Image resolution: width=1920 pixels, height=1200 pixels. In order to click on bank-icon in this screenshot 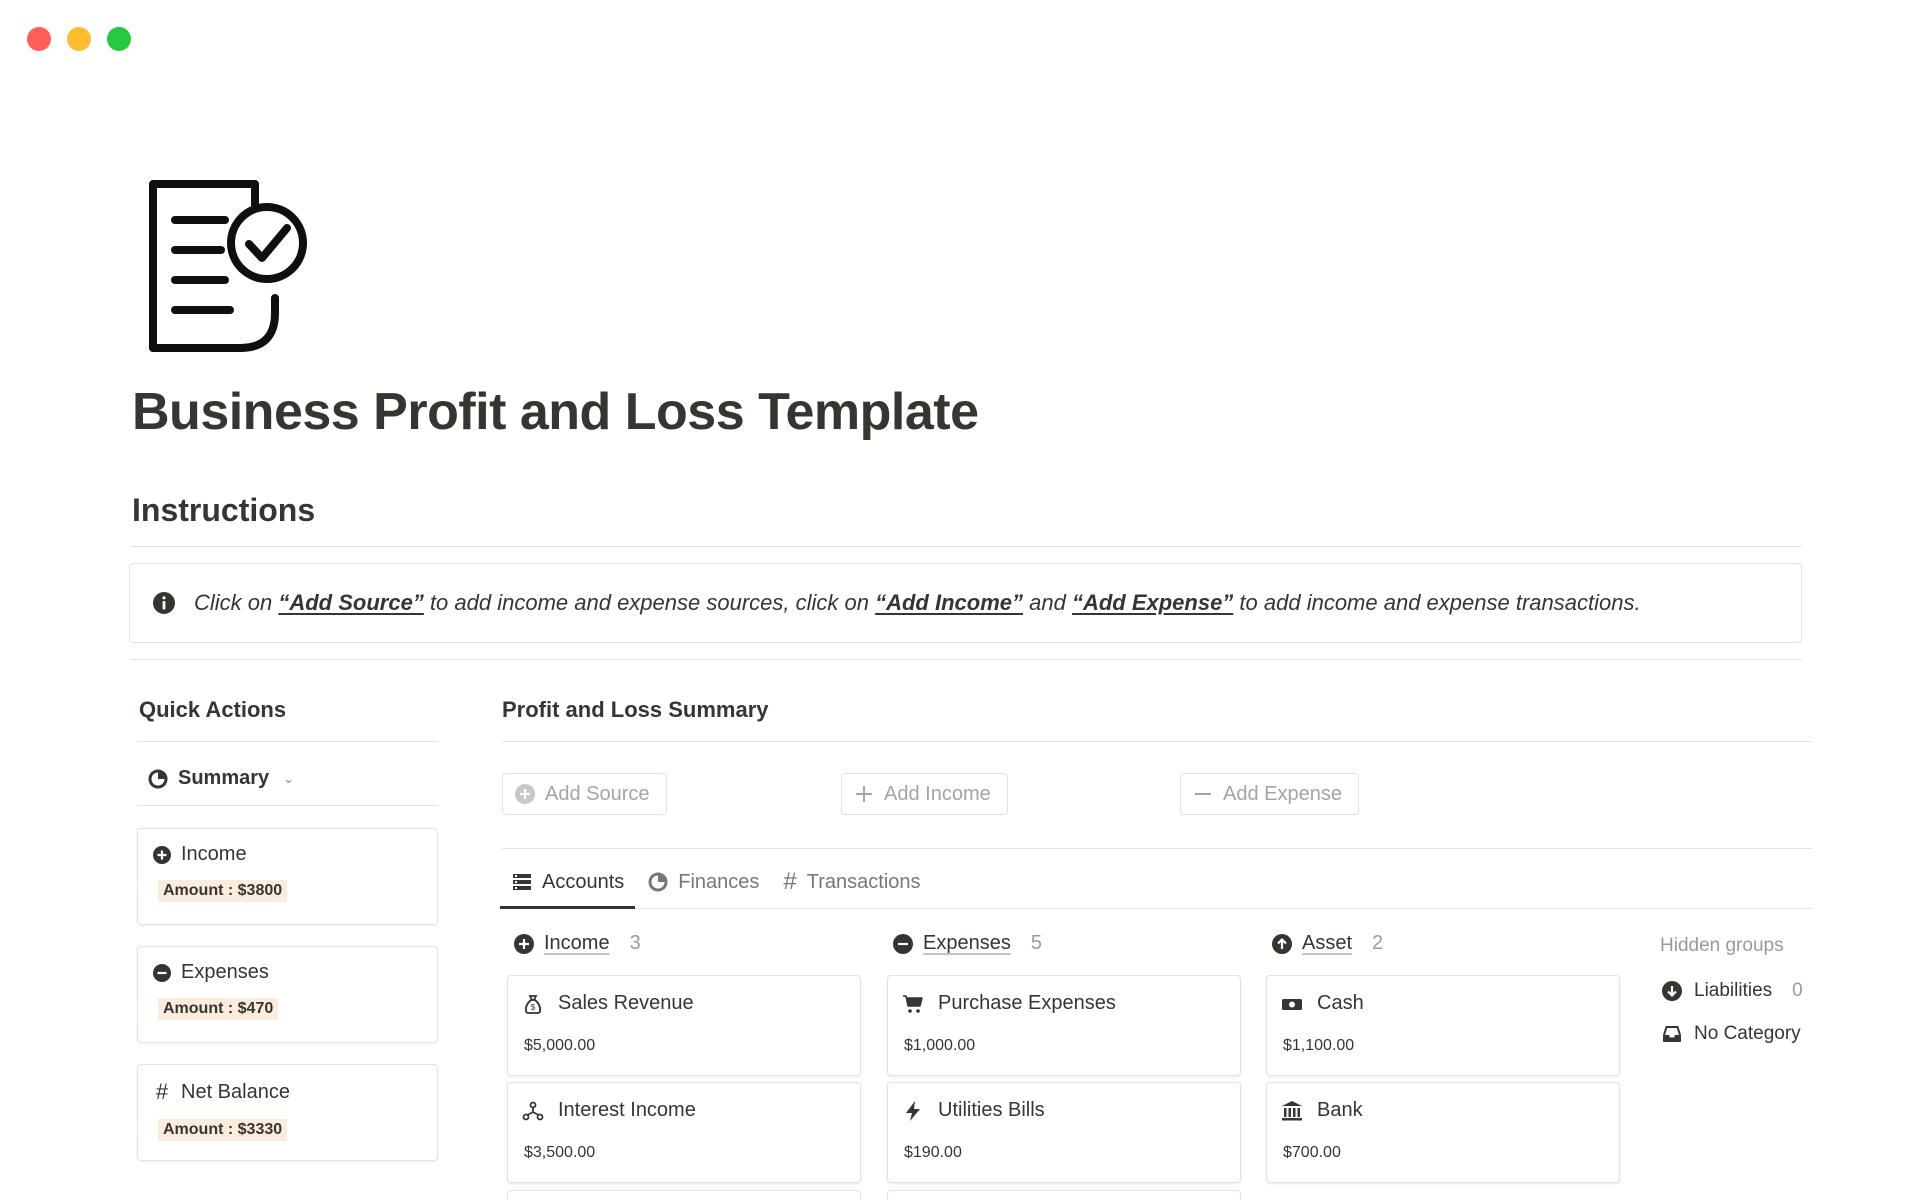, I will do `click(1292, 1110)`.